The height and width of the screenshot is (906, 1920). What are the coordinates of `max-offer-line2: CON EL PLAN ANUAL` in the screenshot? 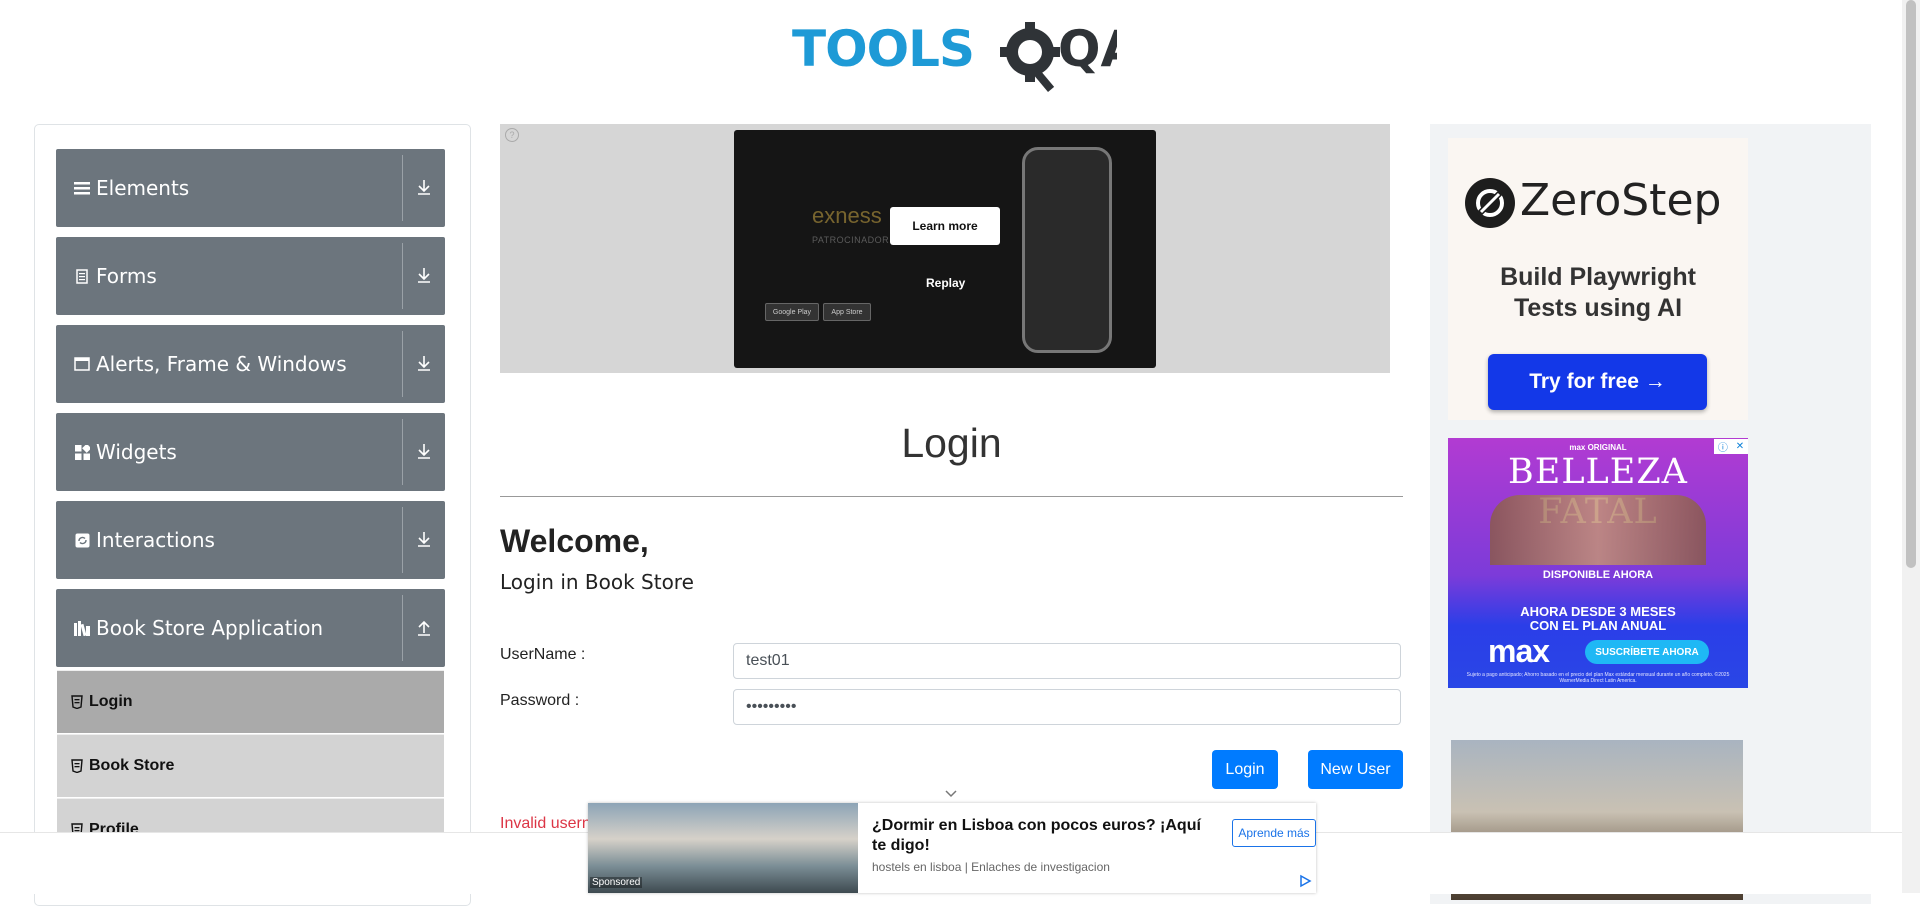 It's located at (1598, 625).